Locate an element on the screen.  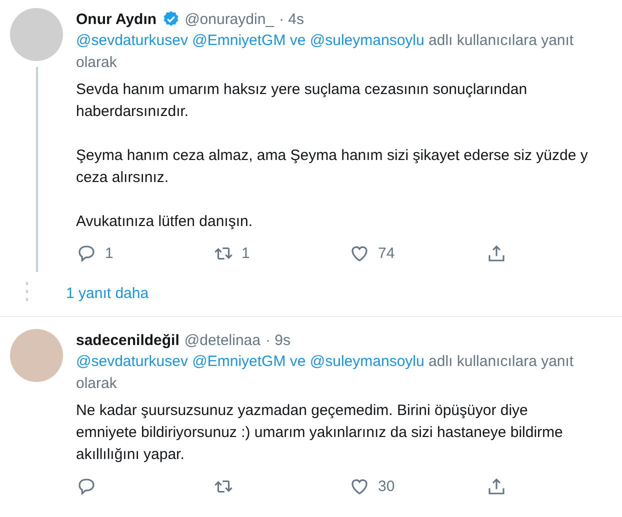
tweet-text: ceza alırsınız. is located at coordinates (123, 178).